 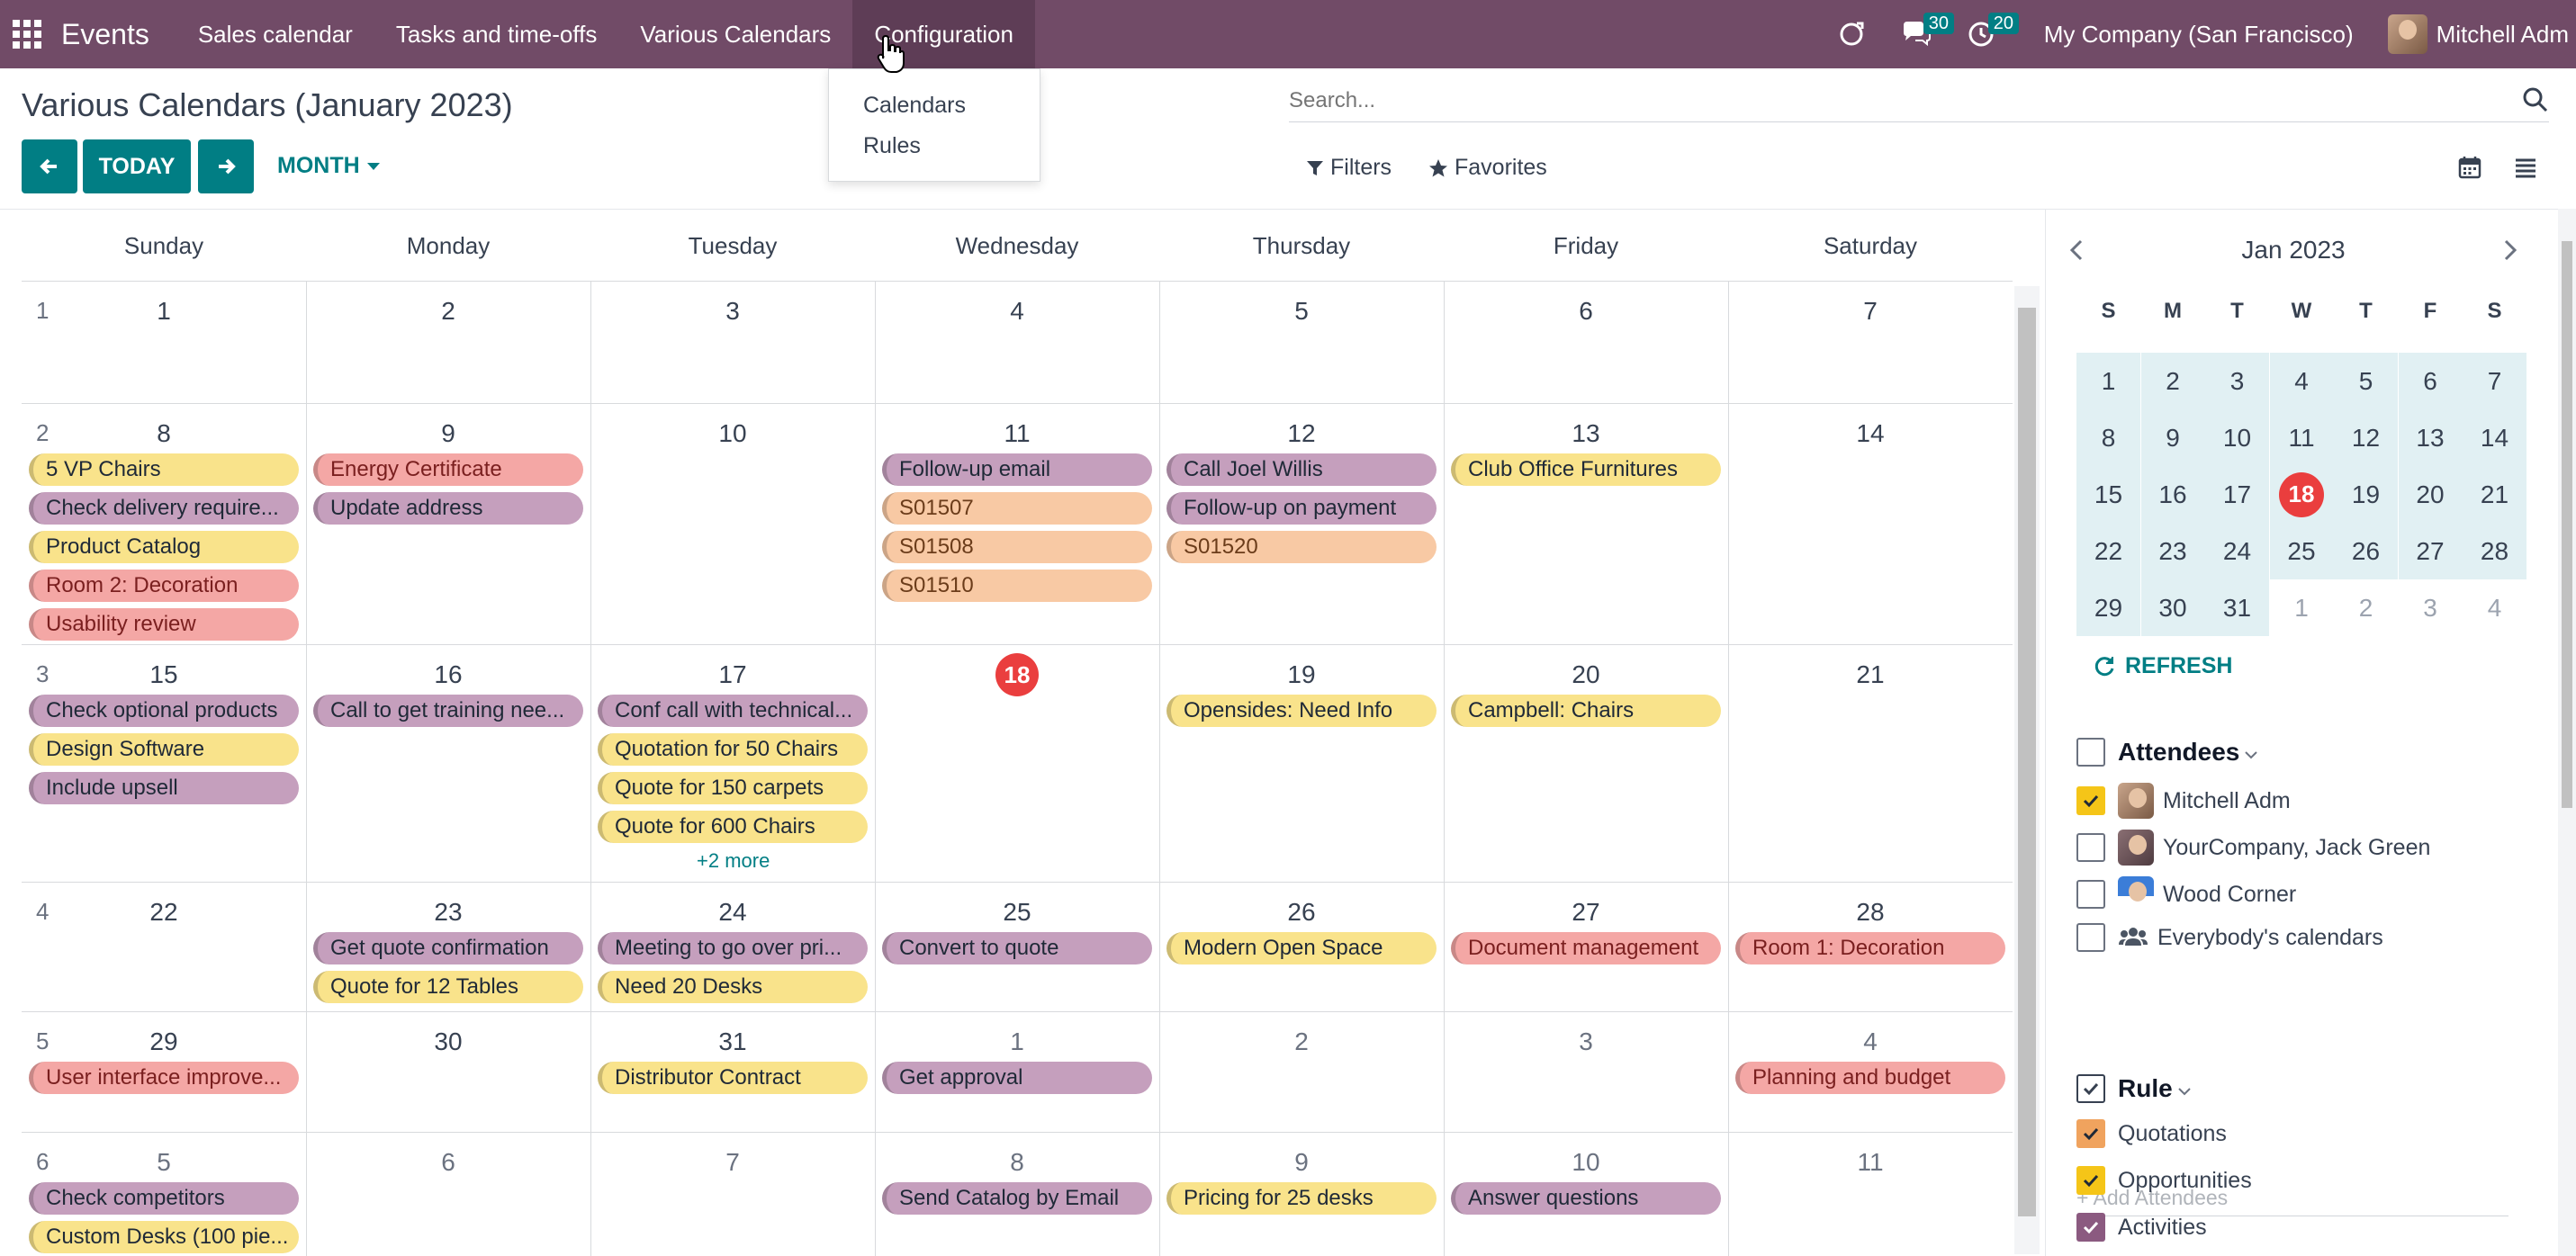 What do you see at coordinates (2470, 167) in the screenshot?
I see `calendar-view-button` at bounding box center [2470, 167].